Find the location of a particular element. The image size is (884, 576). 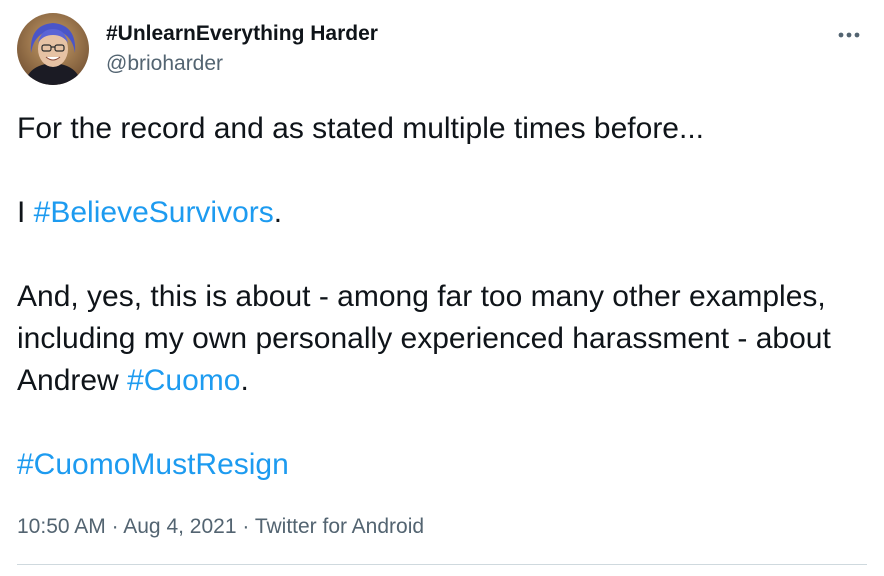

author-names: #UnlearnEverything Harder @brioharder is located at coordinates (242, 49).